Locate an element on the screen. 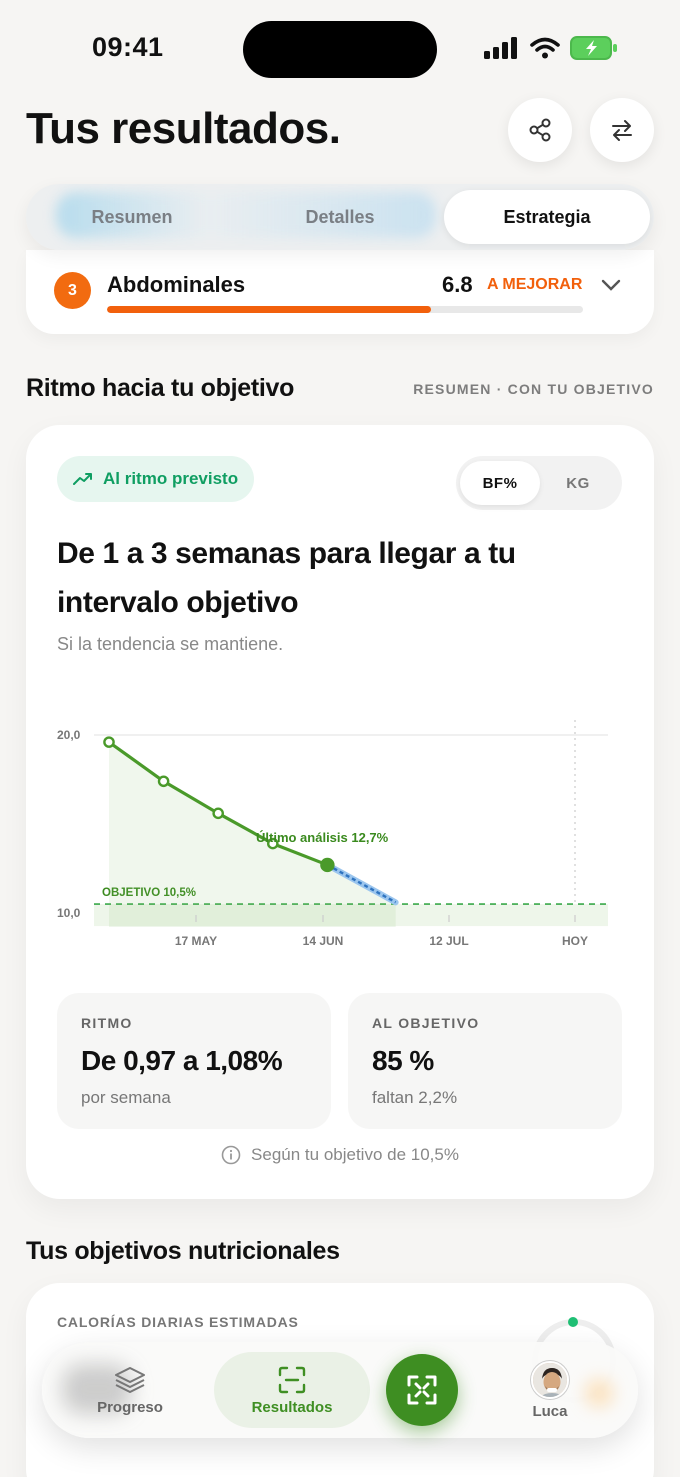  status-pill-label: Al ritmo previsto is located at coordinates (171, 478).